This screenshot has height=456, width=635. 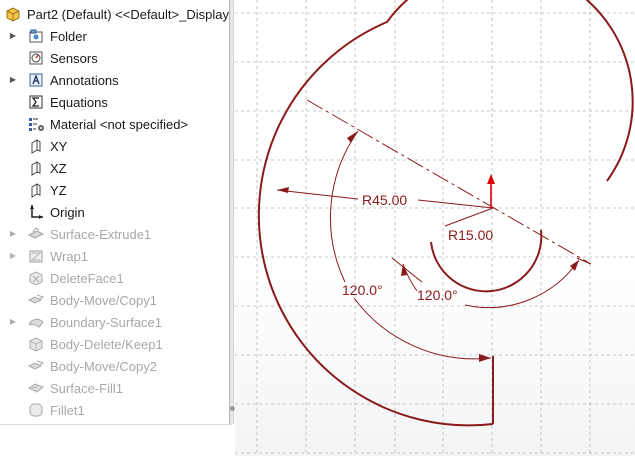 I want to click on outer-radius-dimension: R45.00, so click(x=385, y=198).